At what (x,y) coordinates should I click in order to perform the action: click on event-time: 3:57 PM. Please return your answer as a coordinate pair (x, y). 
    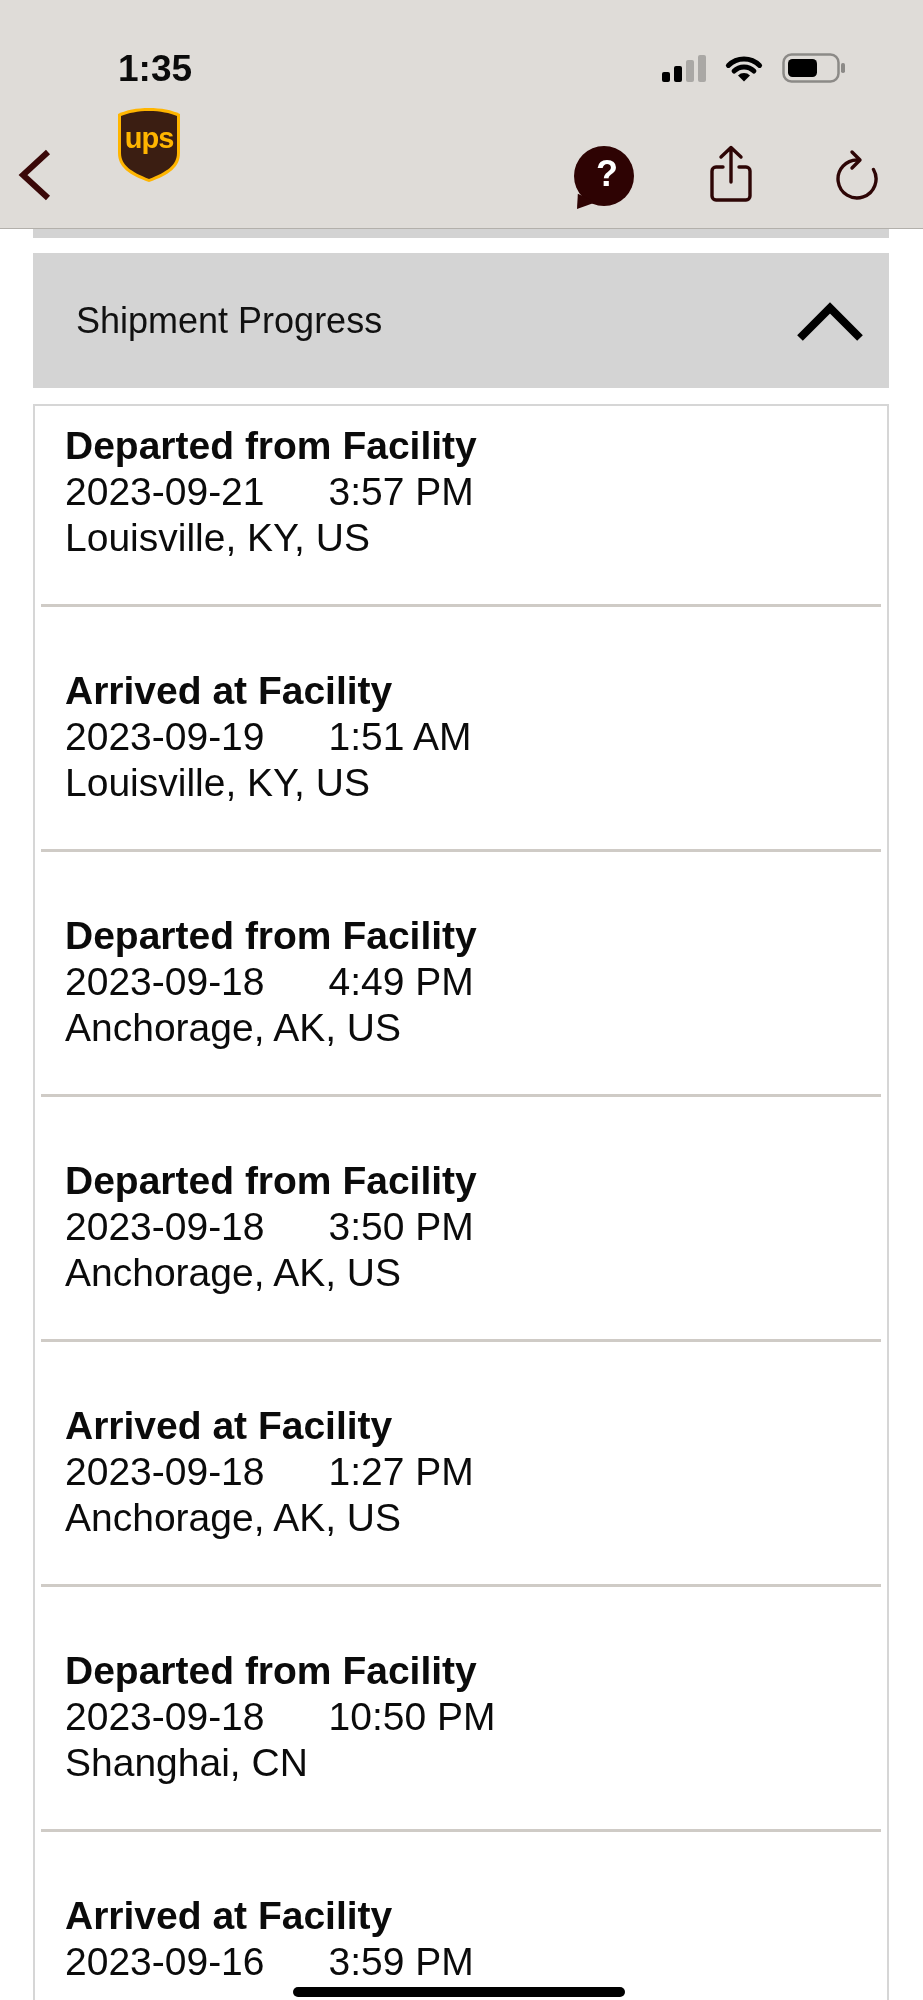
    Looking at the image, I should click on (401, 491).